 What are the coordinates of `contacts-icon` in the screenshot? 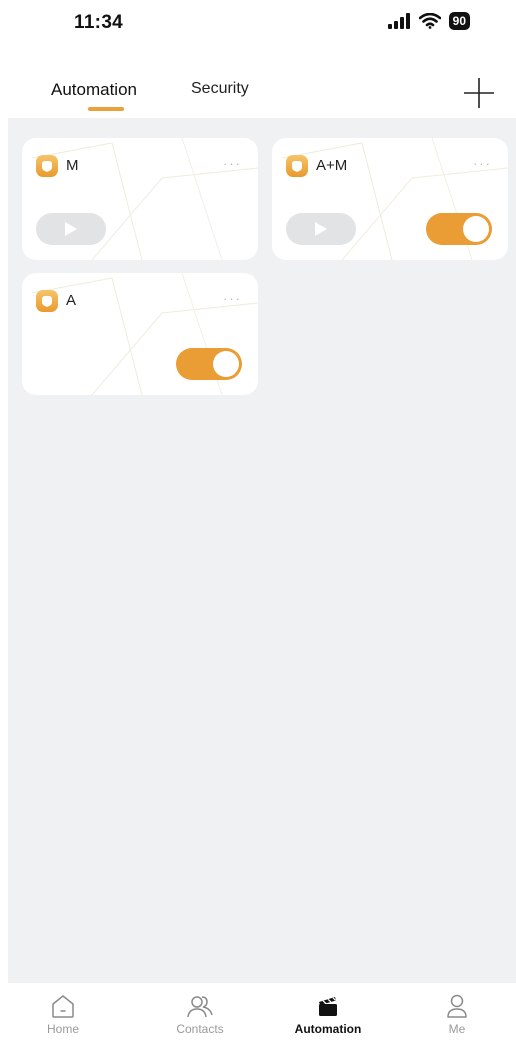 It's located at (200, 1007).